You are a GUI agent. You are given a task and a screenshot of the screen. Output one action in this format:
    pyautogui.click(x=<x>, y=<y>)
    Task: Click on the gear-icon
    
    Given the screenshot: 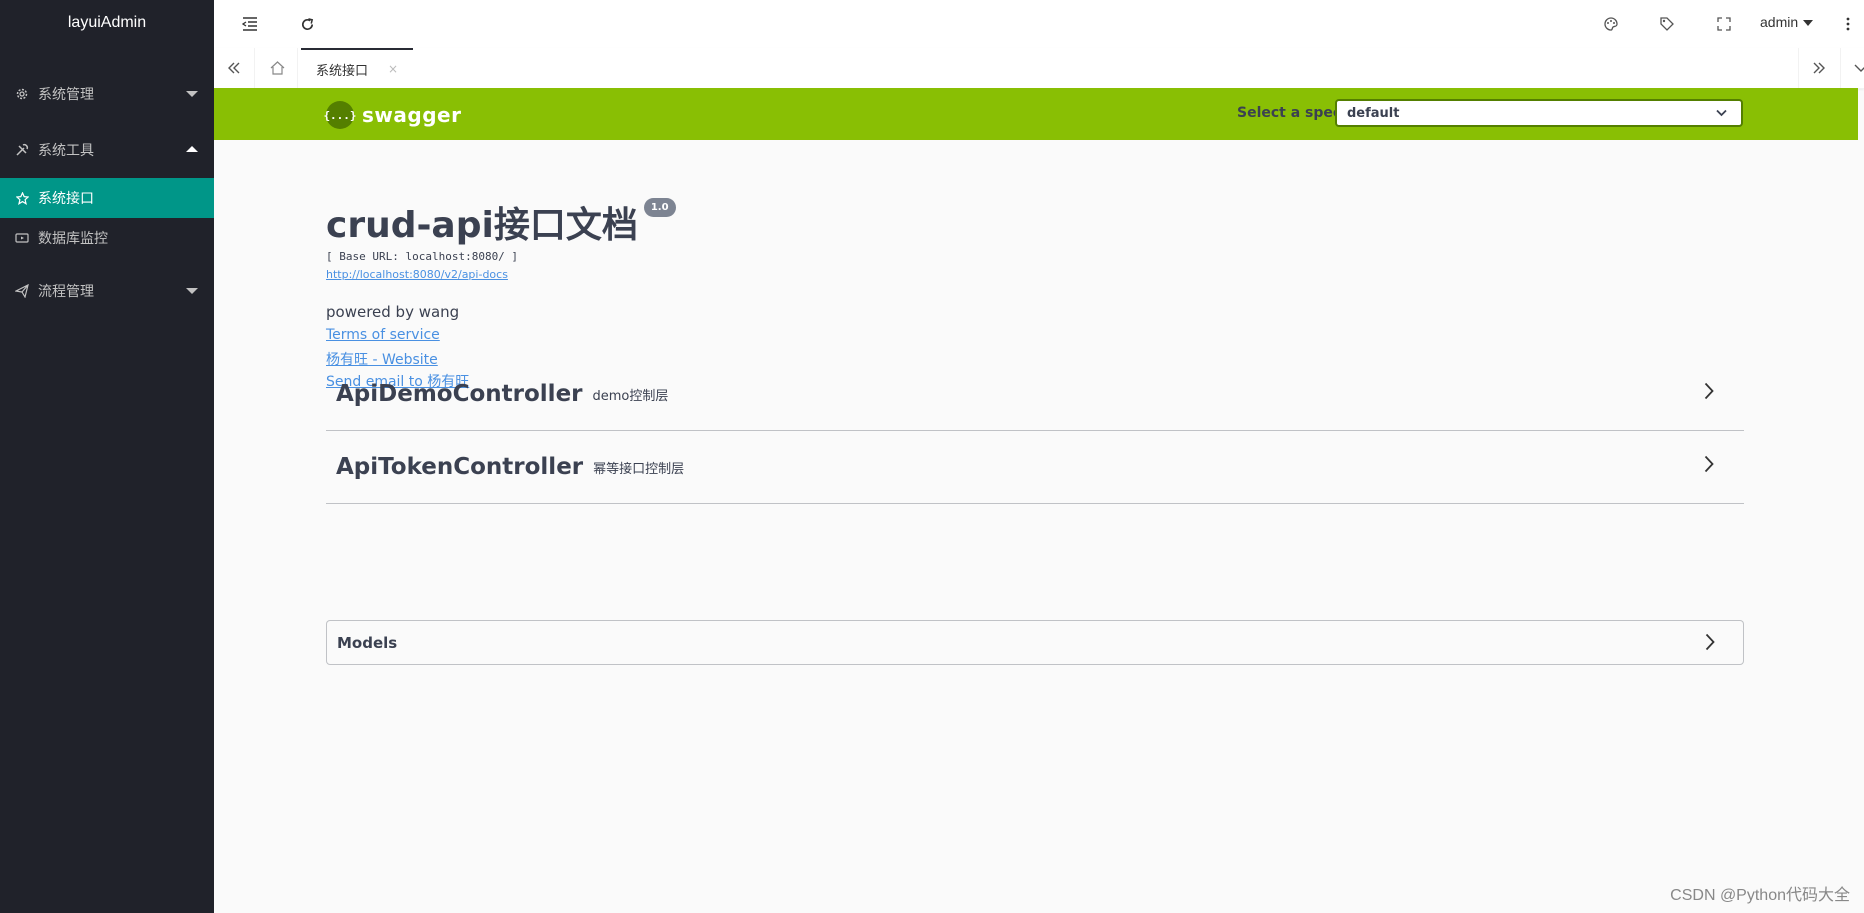 What is the action you would take?
    pyautogui.click(x=22, y=94)
    